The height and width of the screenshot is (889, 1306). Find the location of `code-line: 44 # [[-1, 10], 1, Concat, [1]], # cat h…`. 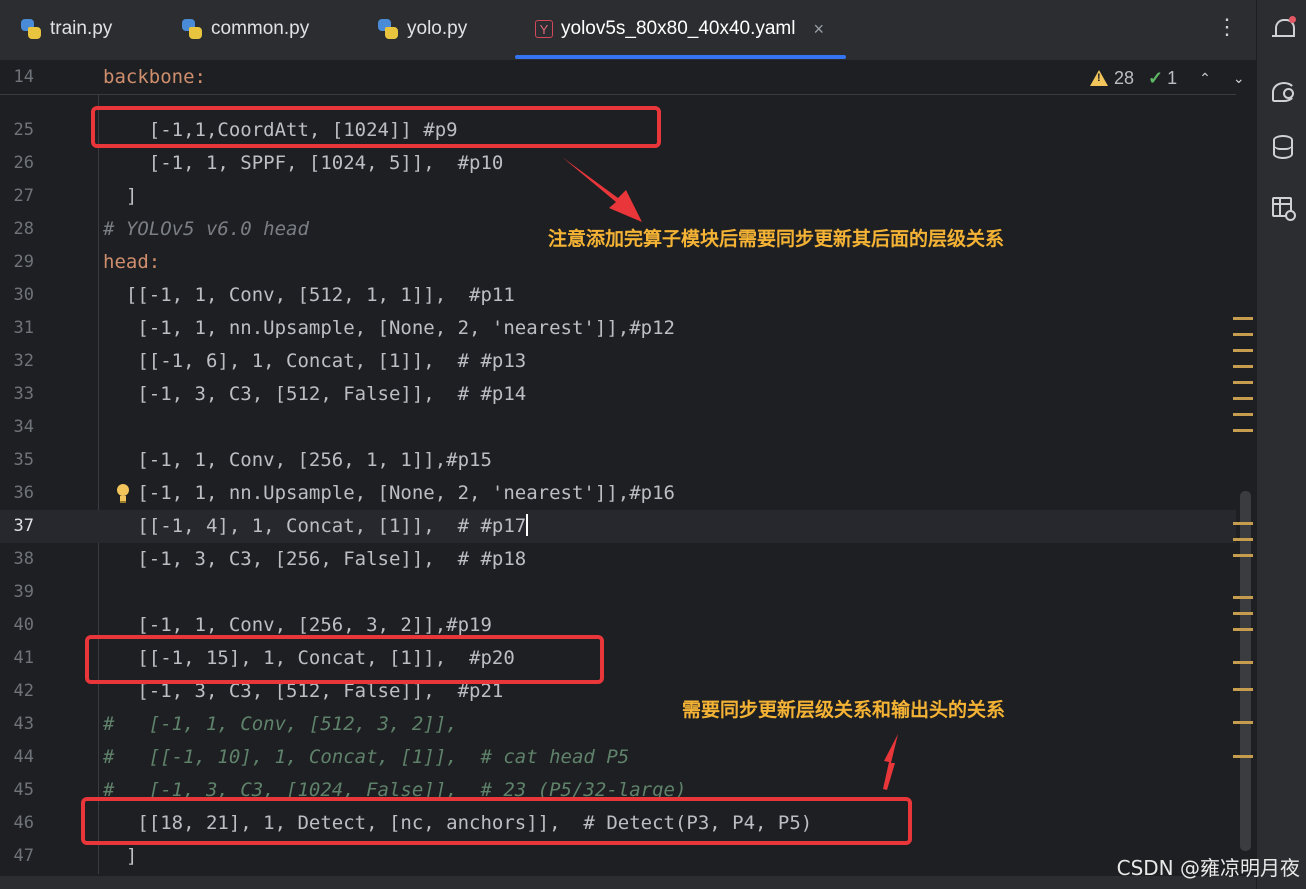

code-line: 44 # [[-1, 10], 1, Concat, [1]], # cat h… is located at coordinates (618, 757).